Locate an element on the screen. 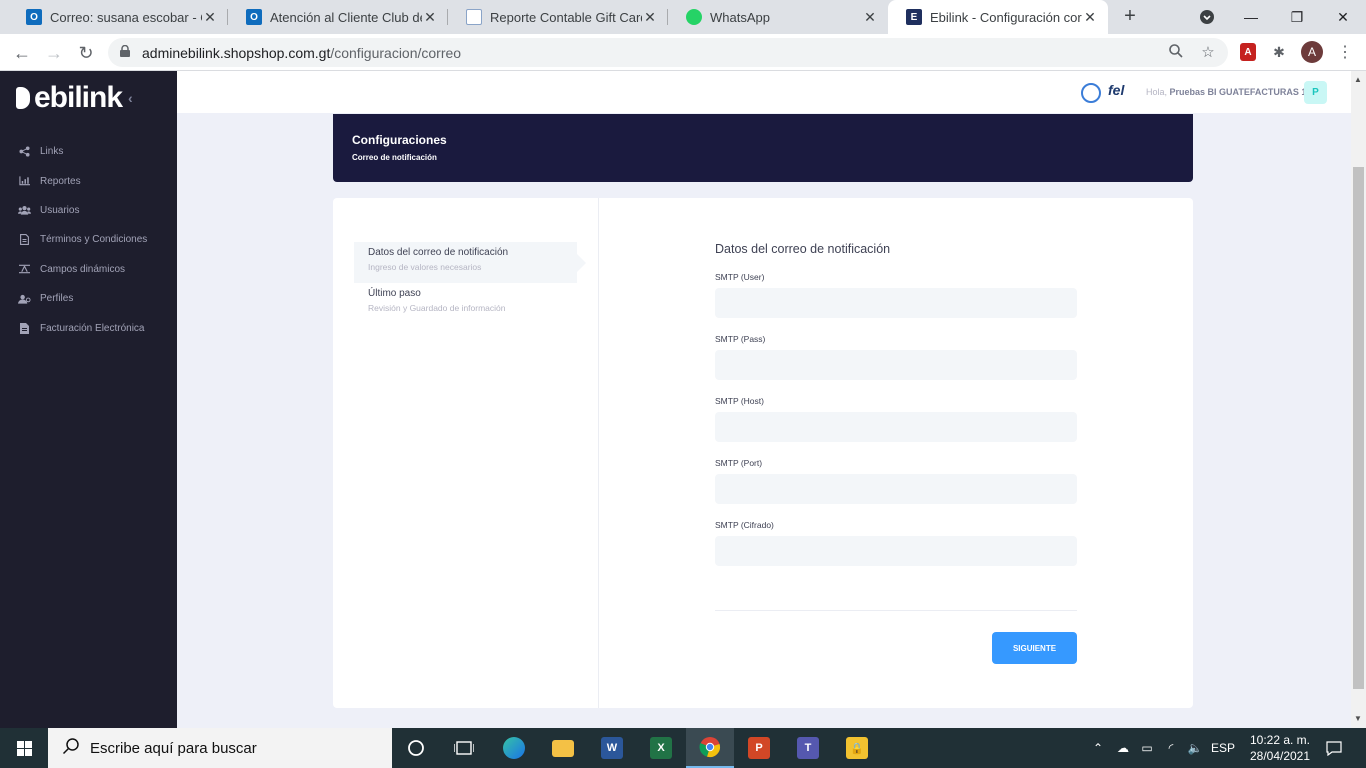 This screenshot has width=1366, height=768. tab-title: WhatsApp is located at coordinates (740, 17).